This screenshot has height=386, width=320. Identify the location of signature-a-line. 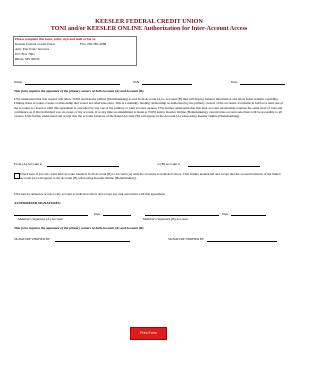
(51, 215).